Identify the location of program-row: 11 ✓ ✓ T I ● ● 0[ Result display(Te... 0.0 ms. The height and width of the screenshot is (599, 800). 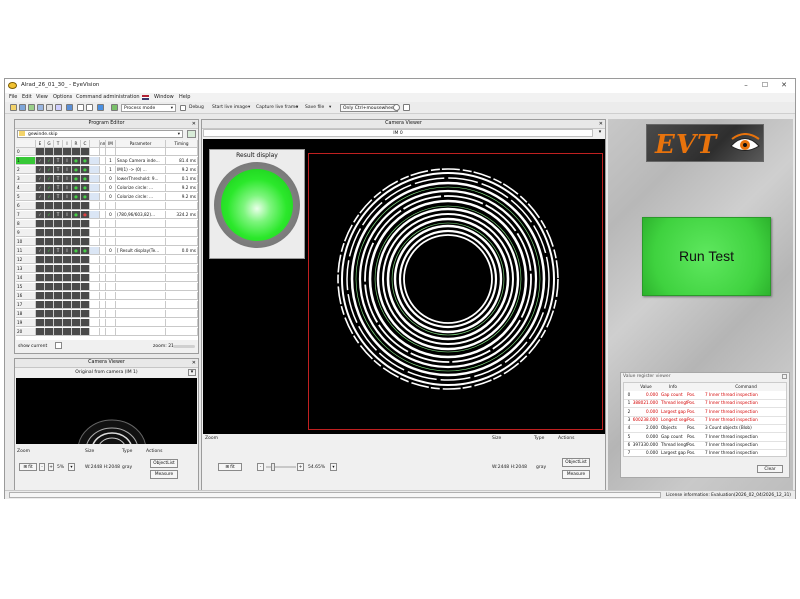
(107, 251).